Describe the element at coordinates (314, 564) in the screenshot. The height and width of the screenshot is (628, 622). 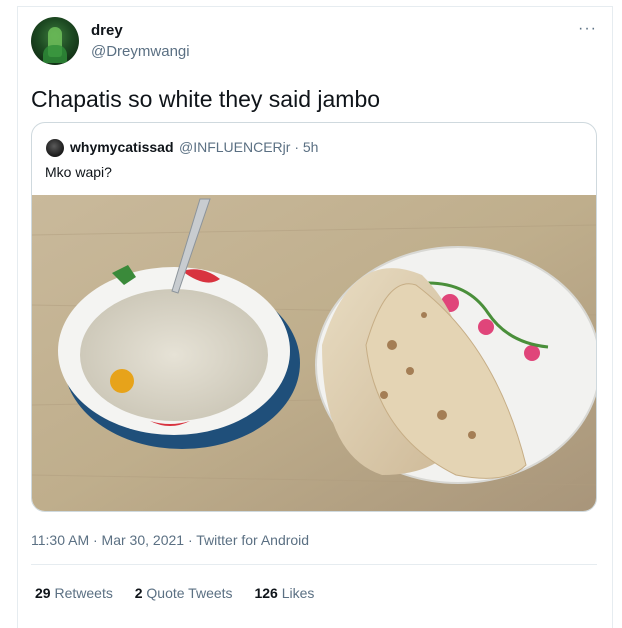
I see `divider` at that location.